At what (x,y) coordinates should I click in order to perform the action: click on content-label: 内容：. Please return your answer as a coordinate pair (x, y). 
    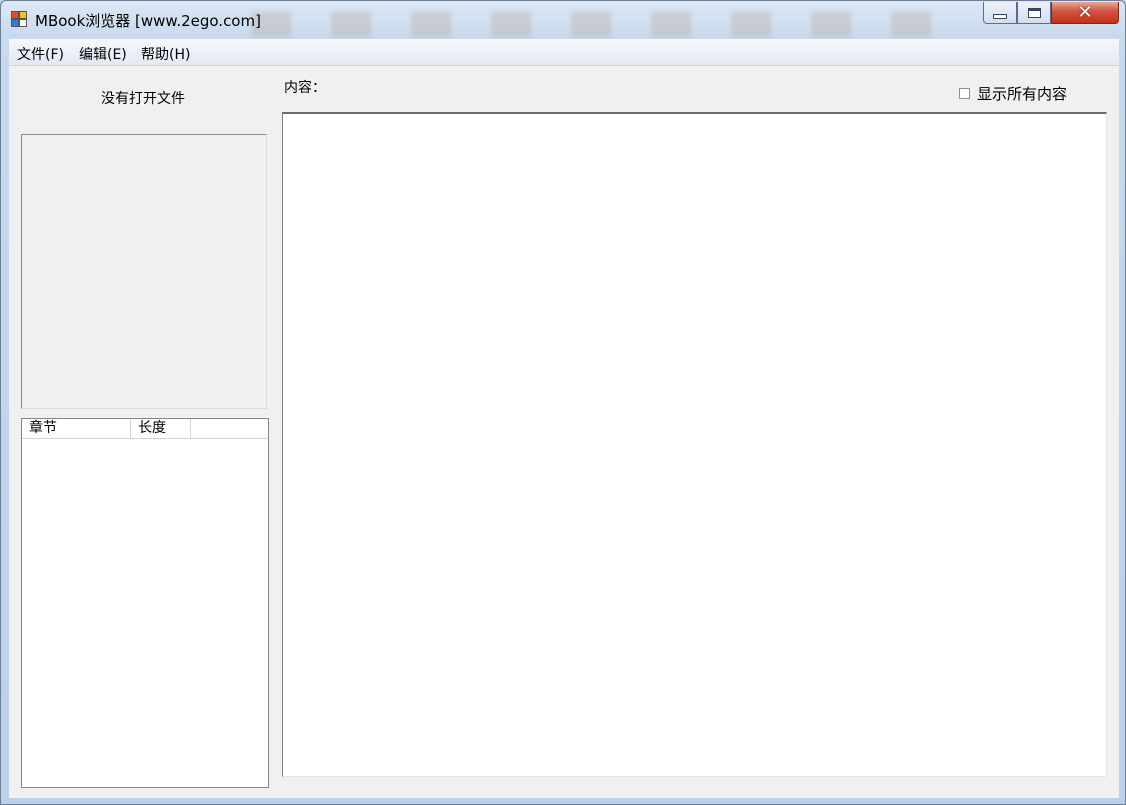
    Looking at the image, I should click on (305, 88).